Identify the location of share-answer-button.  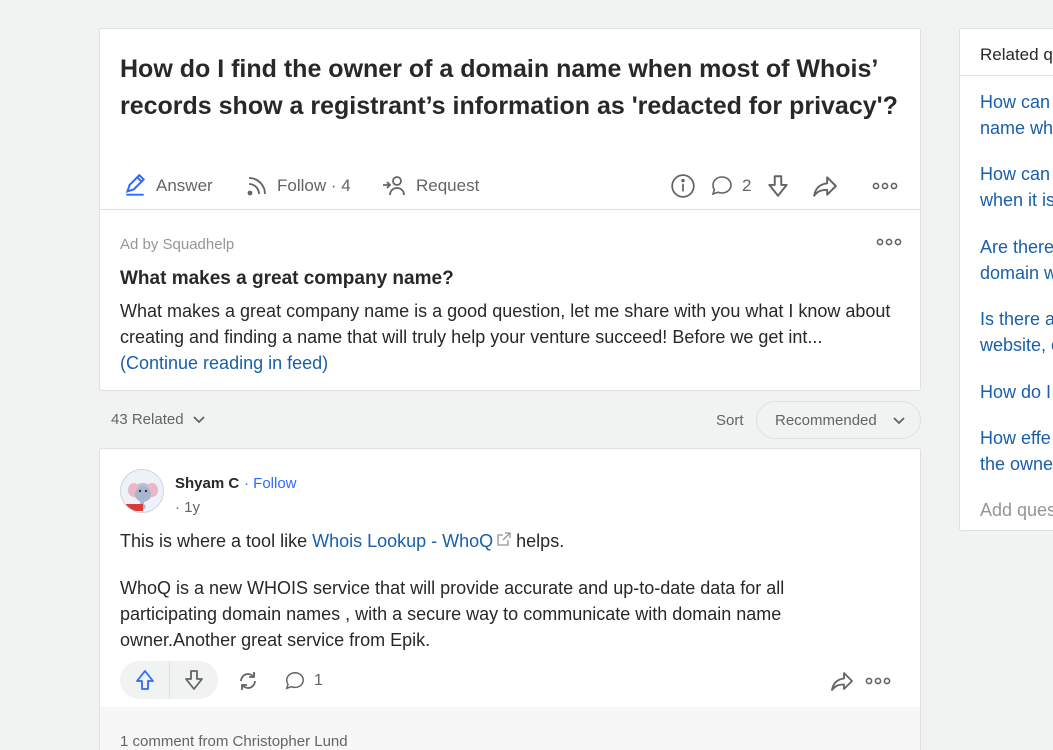
(842, 681).